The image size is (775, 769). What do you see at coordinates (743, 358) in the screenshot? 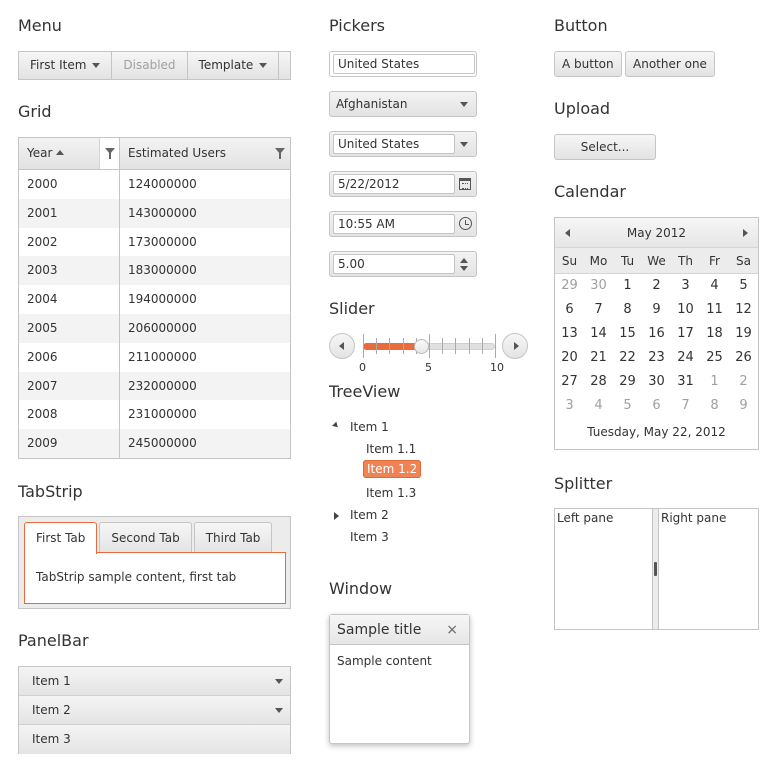
I see `calendar-day: 26` at bounding box center [743, 358].